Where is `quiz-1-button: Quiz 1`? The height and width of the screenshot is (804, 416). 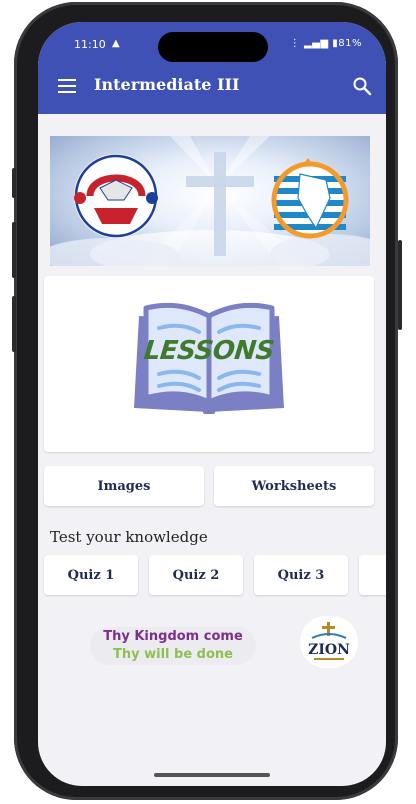 quiz-1-button: Quiz 1 is located at coordinates (91, 575).